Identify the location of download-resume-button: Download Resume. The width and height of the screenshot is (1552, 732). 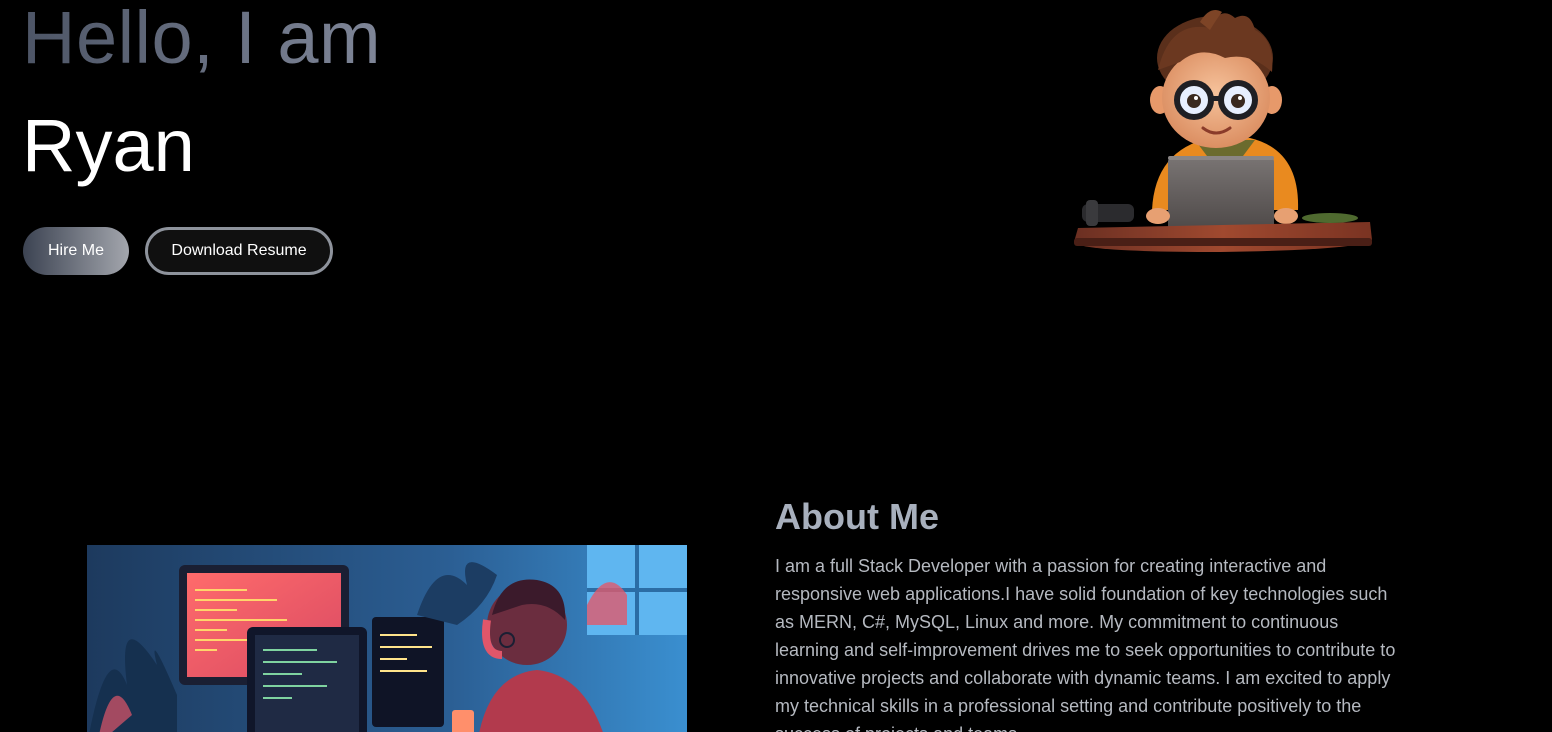
(239, 251).